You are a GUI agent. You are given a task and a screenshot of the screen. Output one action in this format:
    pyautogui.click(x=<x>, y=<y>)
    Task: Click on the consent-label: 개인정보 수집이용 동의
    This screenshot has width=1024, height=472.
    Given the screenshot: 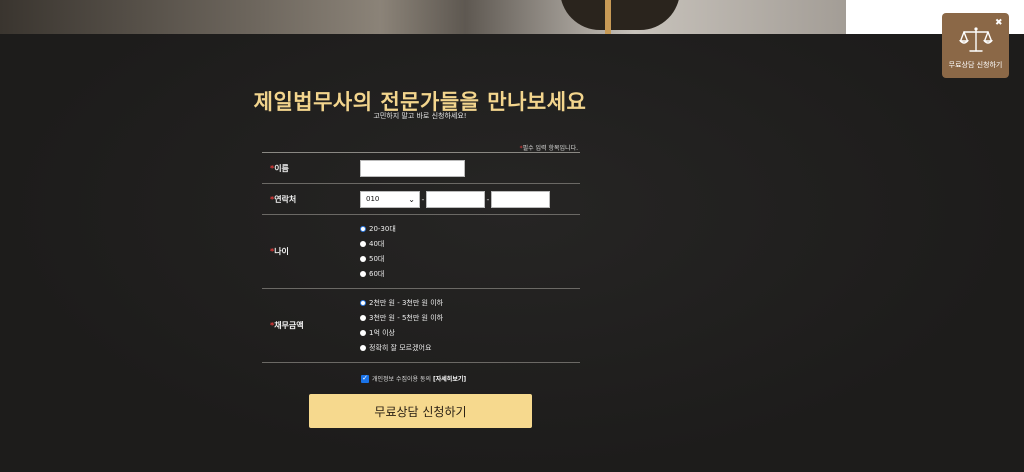 What is the action you would take?
    pyautogui.click(x=402, y=379)
    